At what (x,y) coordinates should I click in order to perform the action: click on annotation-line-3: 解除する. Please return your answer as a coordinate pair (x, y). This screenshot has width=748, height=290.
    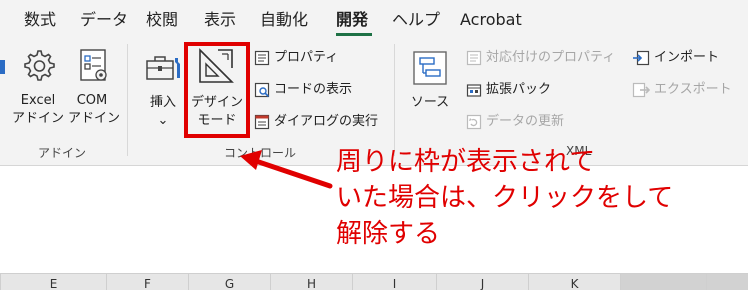
    Looking at the image, I should click on (388, 234).